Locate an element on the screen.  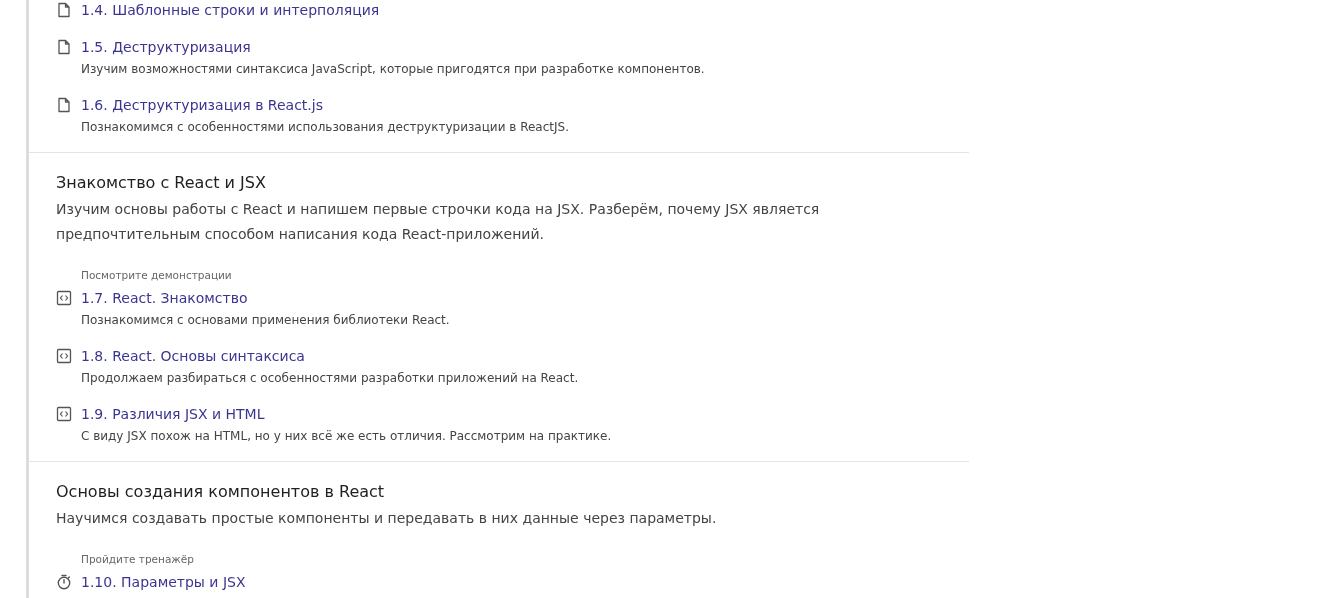
stopwatch-icon is located at coordinates (64, 582).